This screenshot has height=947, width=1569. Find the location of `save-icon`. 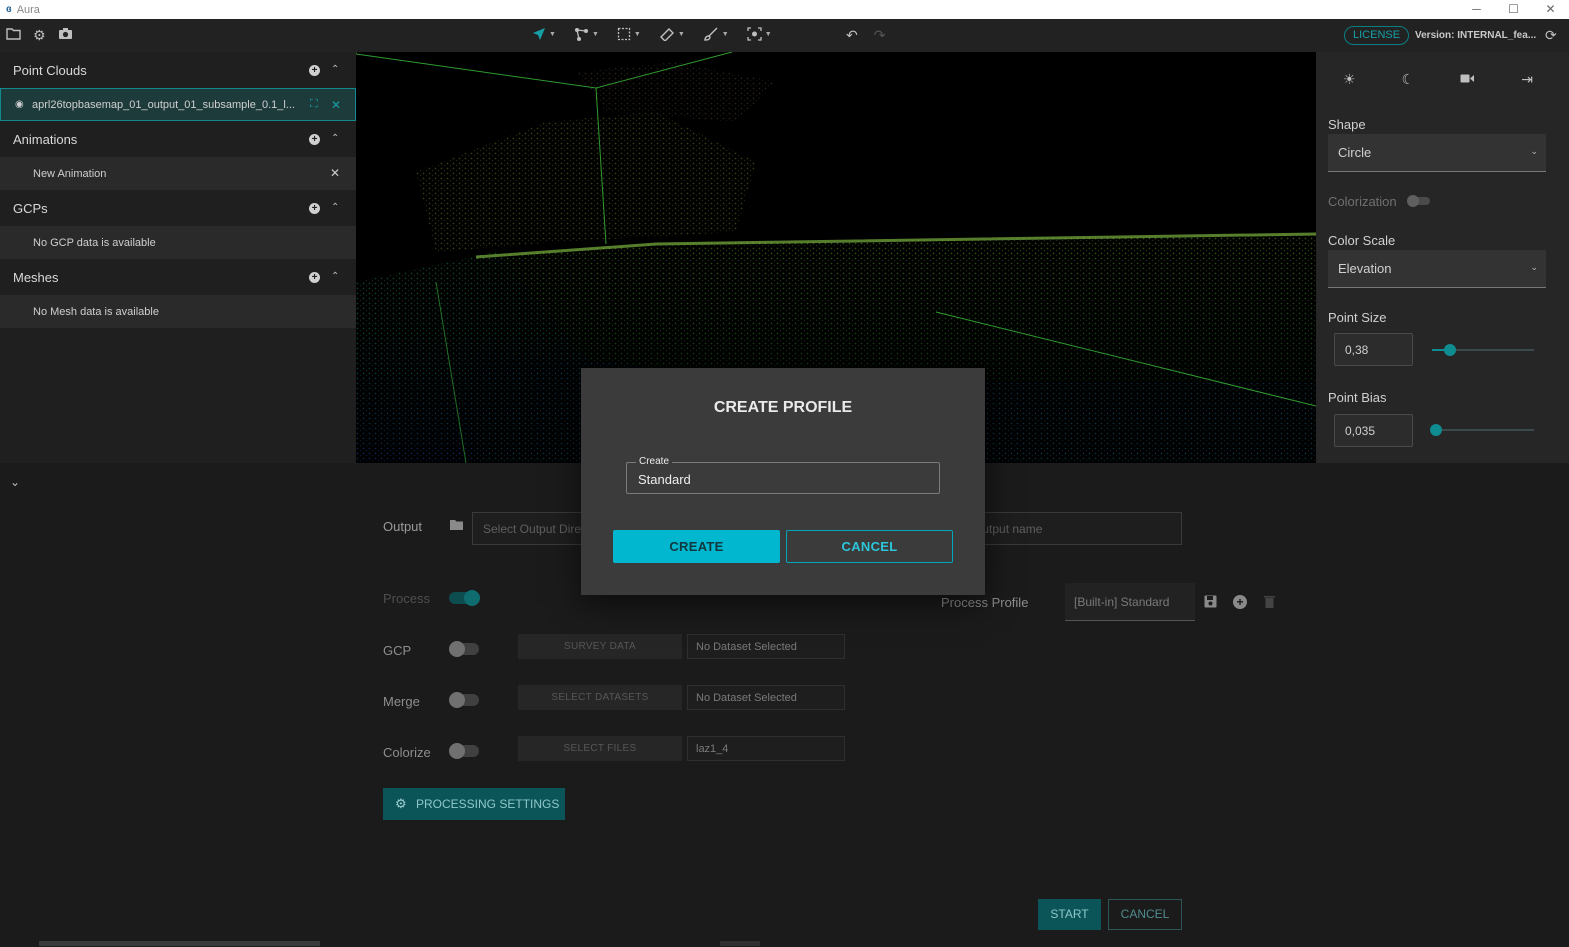

save-icon is located at coordinates (1210, 603).